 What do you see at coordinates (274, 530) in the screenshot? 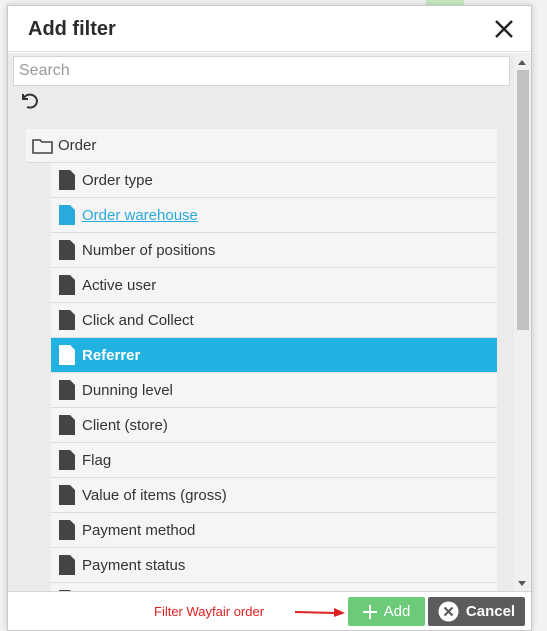
I see `tree-item: Payment method` at bounding box center [274, 530].